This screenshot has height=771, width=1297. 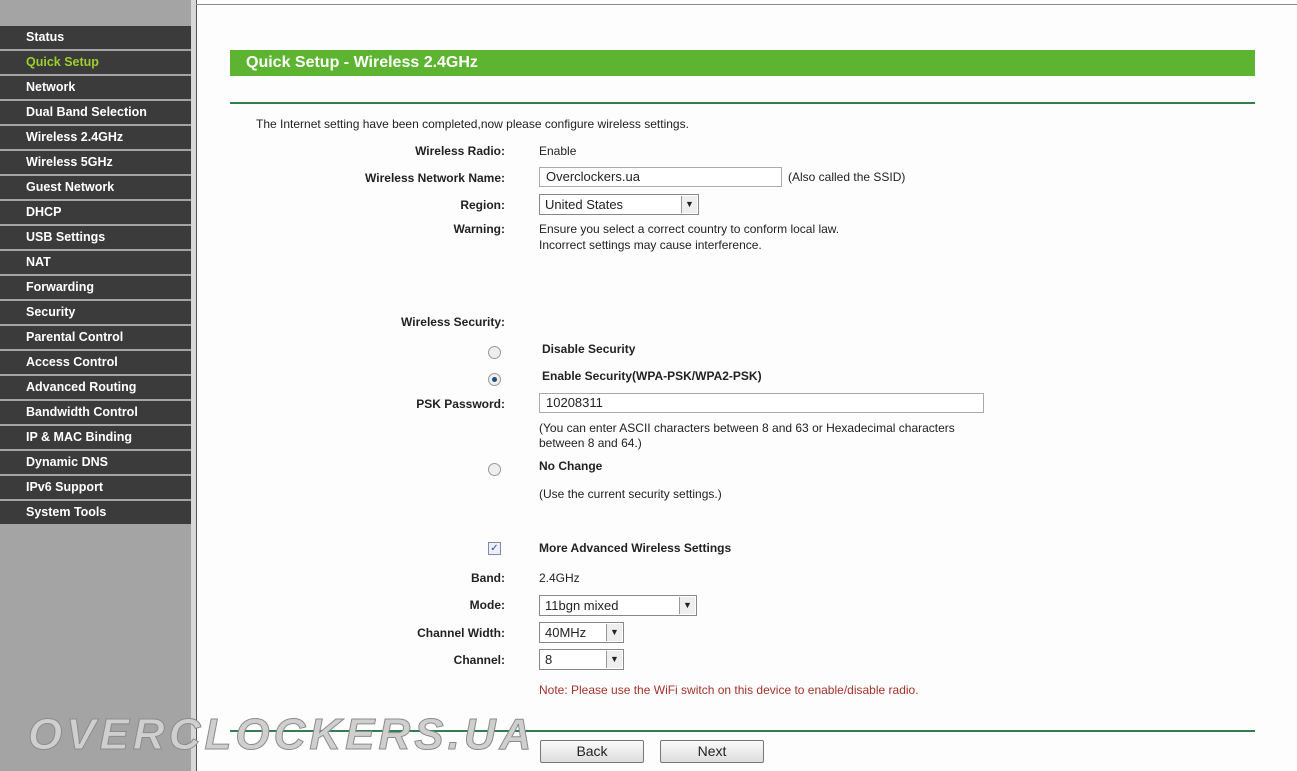 I want to click on mode-value: 11bgn mixed, so click(x=582, y=605).